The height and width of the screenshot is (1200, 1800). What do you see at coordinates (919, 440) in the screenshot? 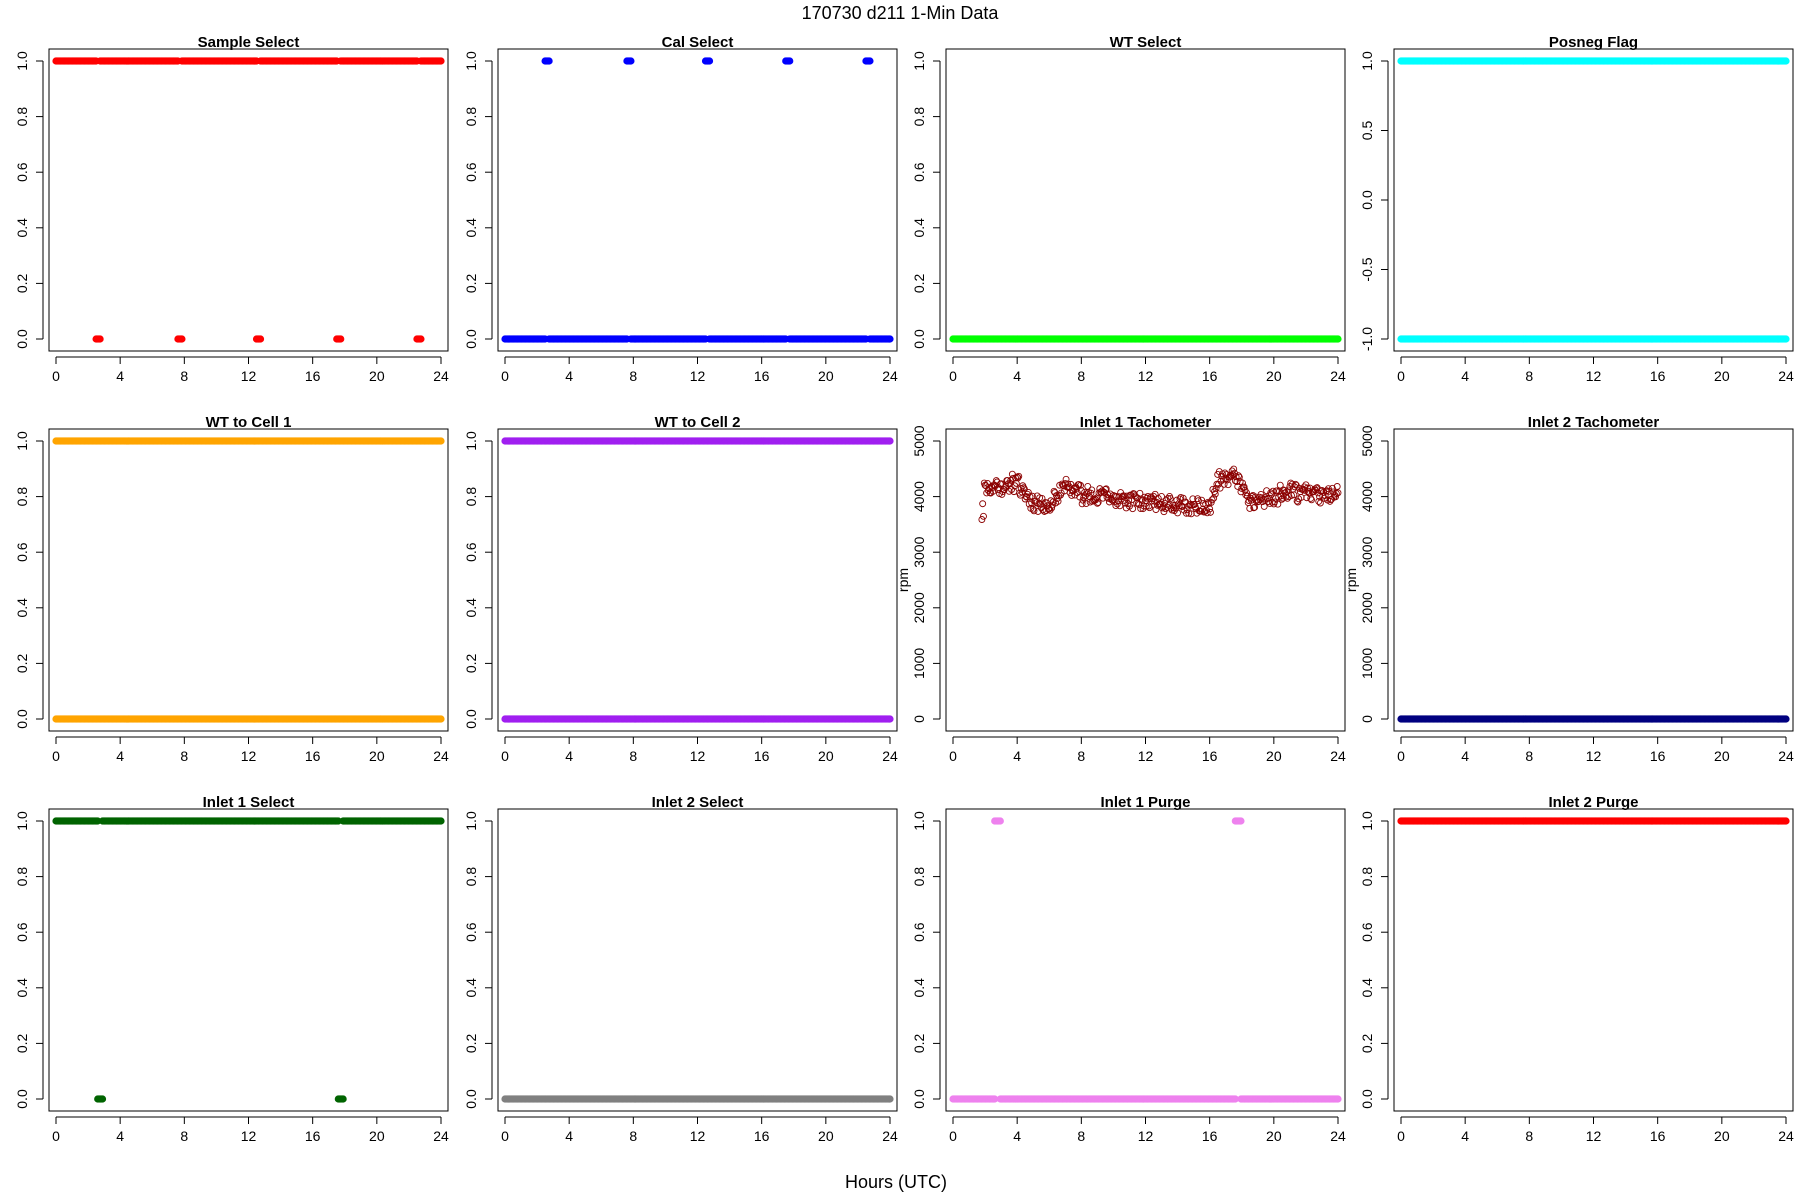
I see `y-tick-label: 5000` at bounding box center [919, 440].